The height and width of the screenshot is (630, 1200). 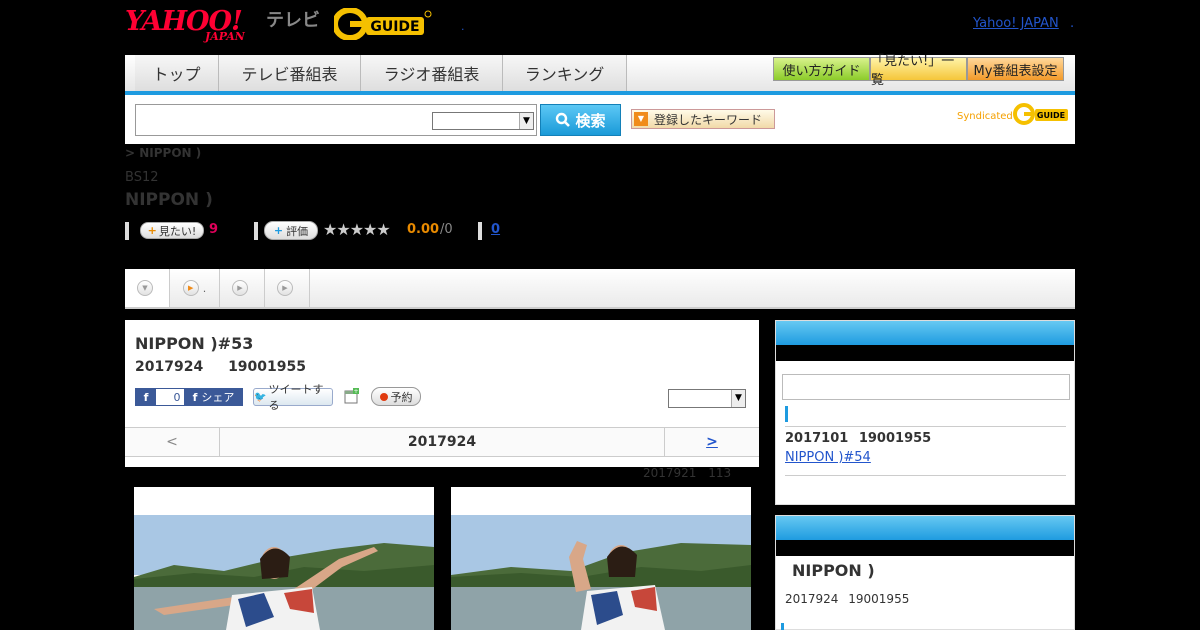 I want to click on breadcrumb: > NIPPON ), so click(x=163, y=153).